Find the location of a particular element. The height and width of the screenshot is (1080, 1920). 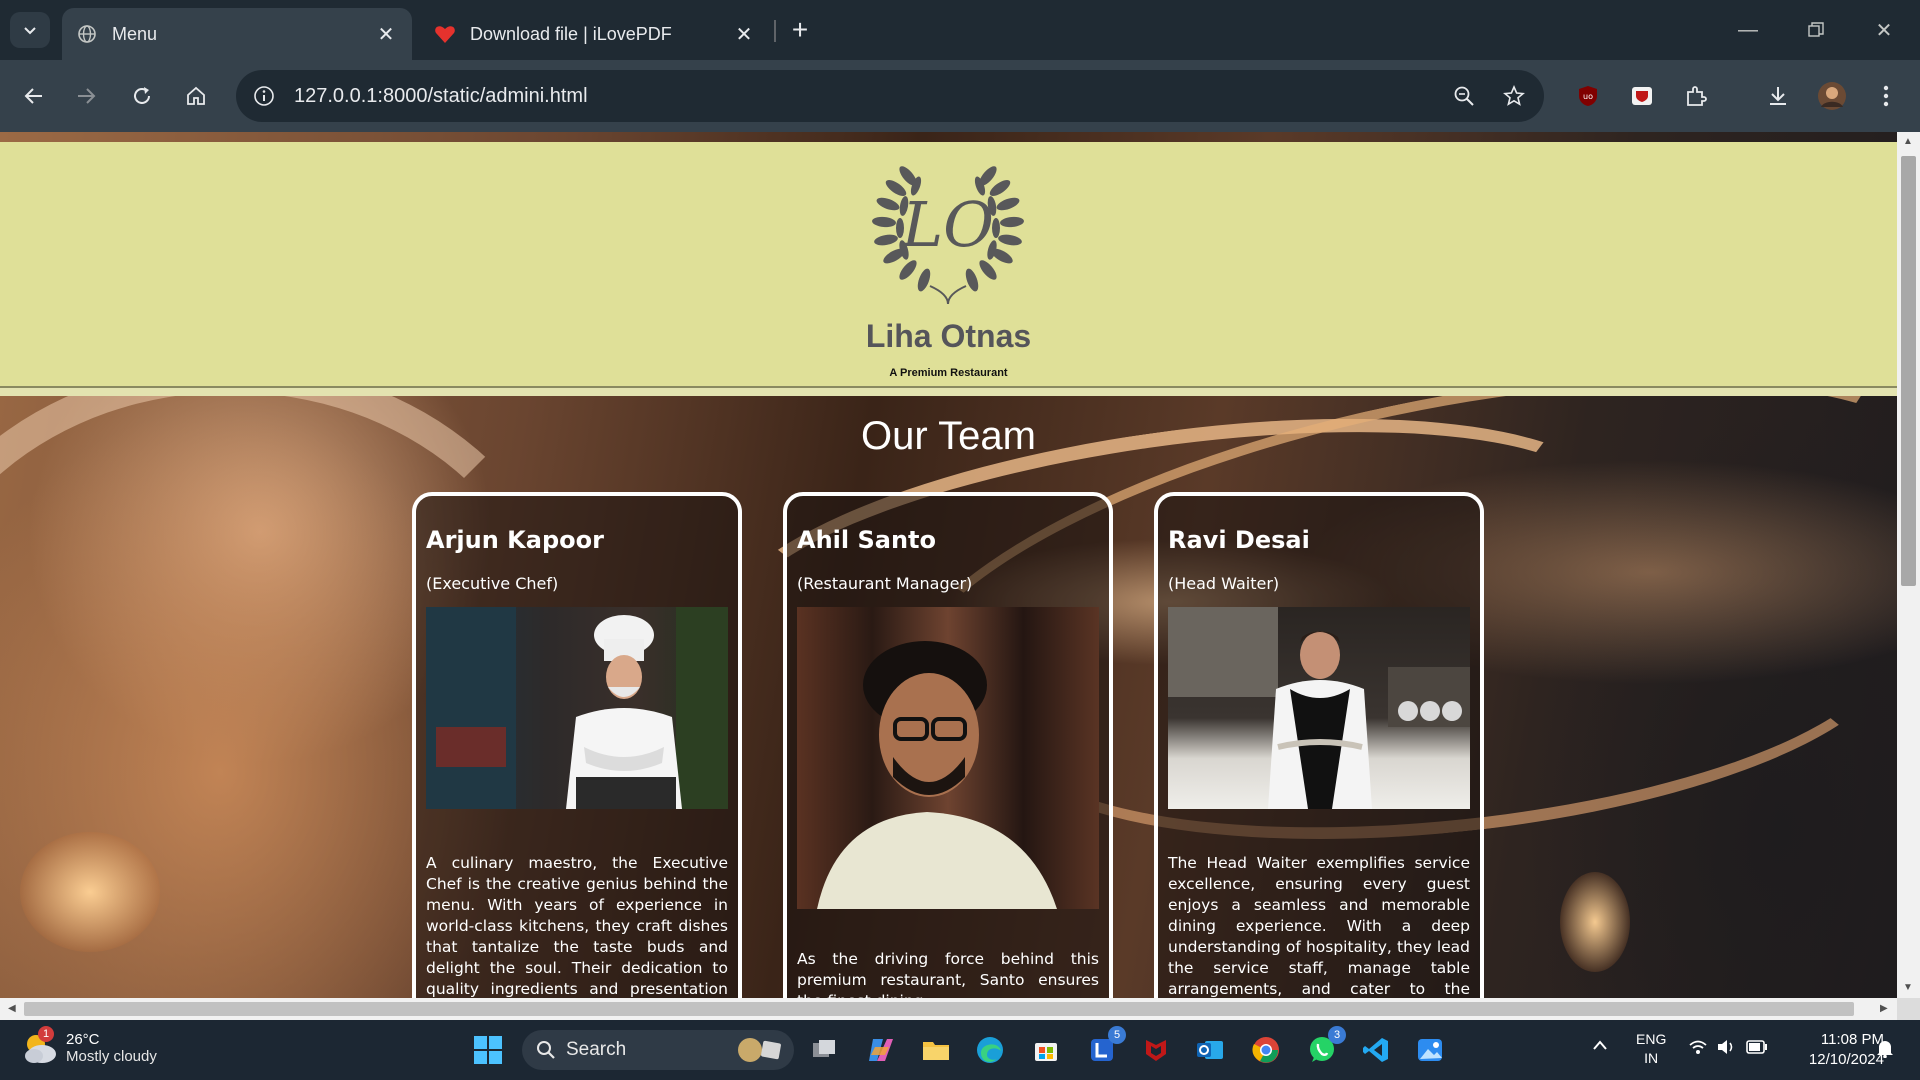

scrollbar-corner is located at coordinates (1908, 1009).